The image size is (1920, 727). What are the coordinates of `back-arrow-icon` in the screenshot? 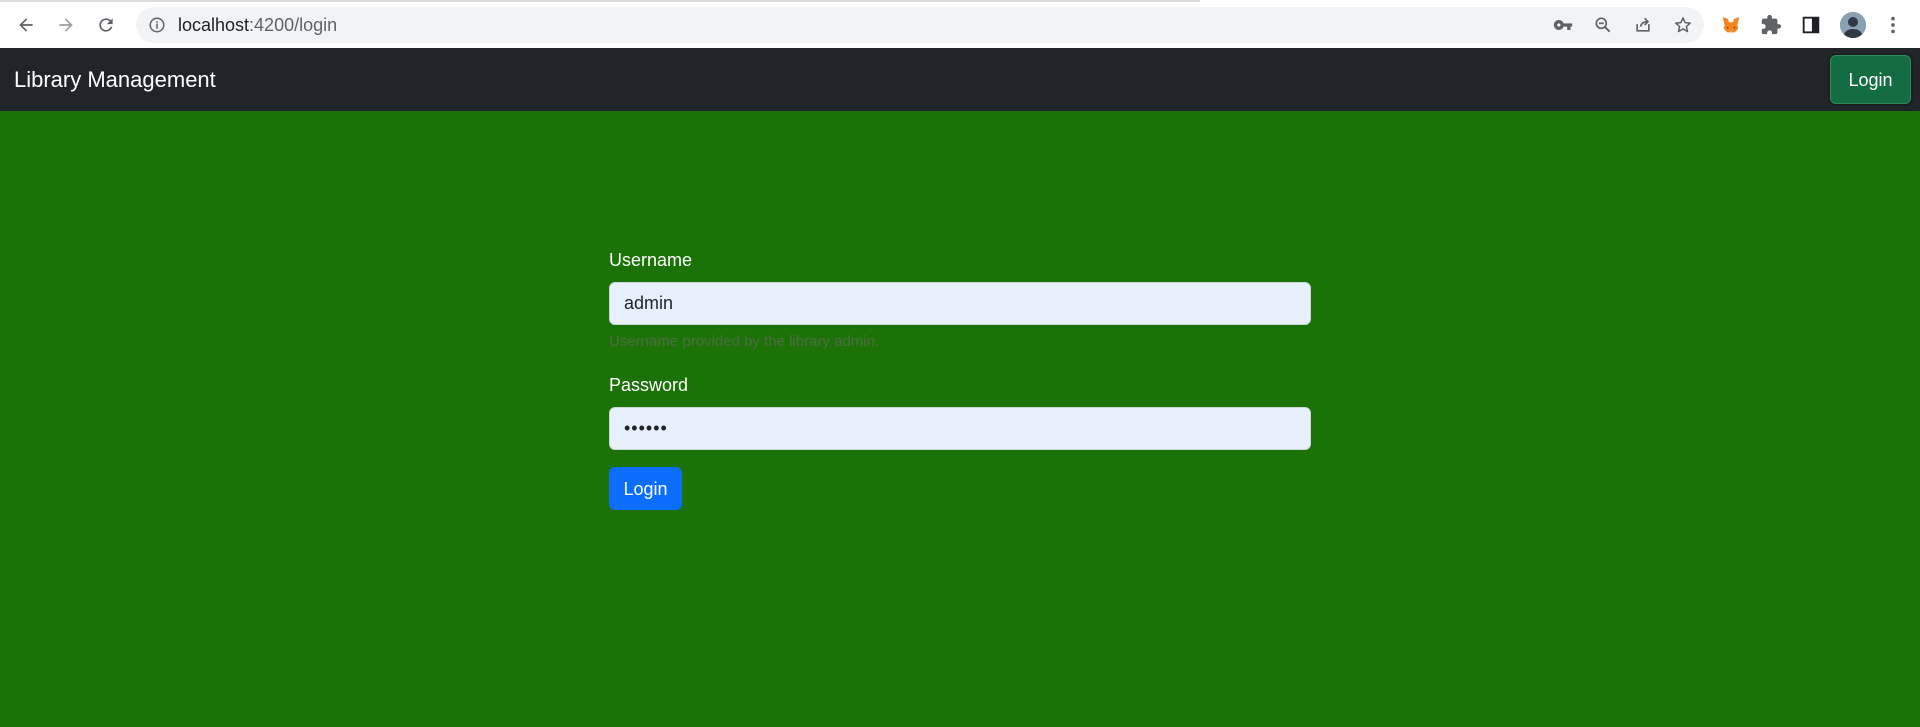 It's located at (26, 25).